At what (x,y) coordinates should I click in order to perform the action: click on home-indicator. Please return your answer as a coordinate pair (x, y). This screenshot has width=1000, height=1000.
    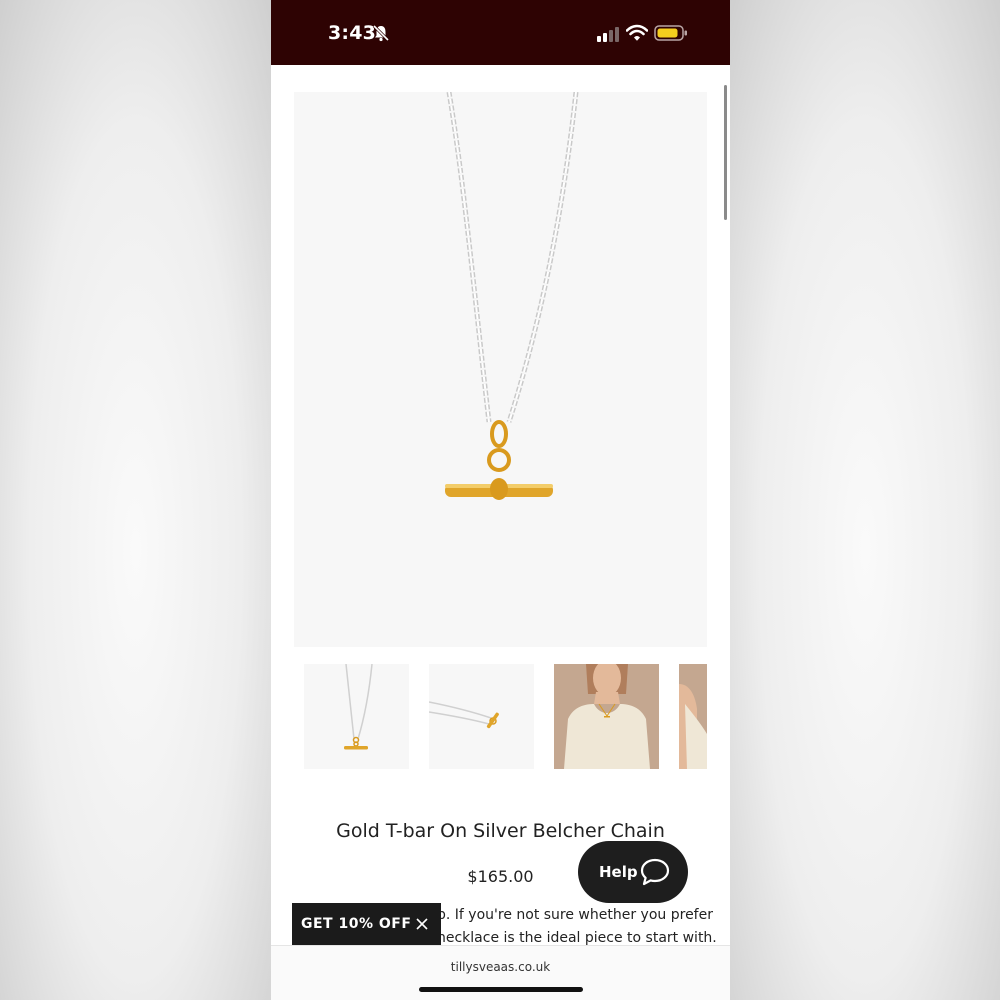
    Looking at the image, I should click on (501, 989).